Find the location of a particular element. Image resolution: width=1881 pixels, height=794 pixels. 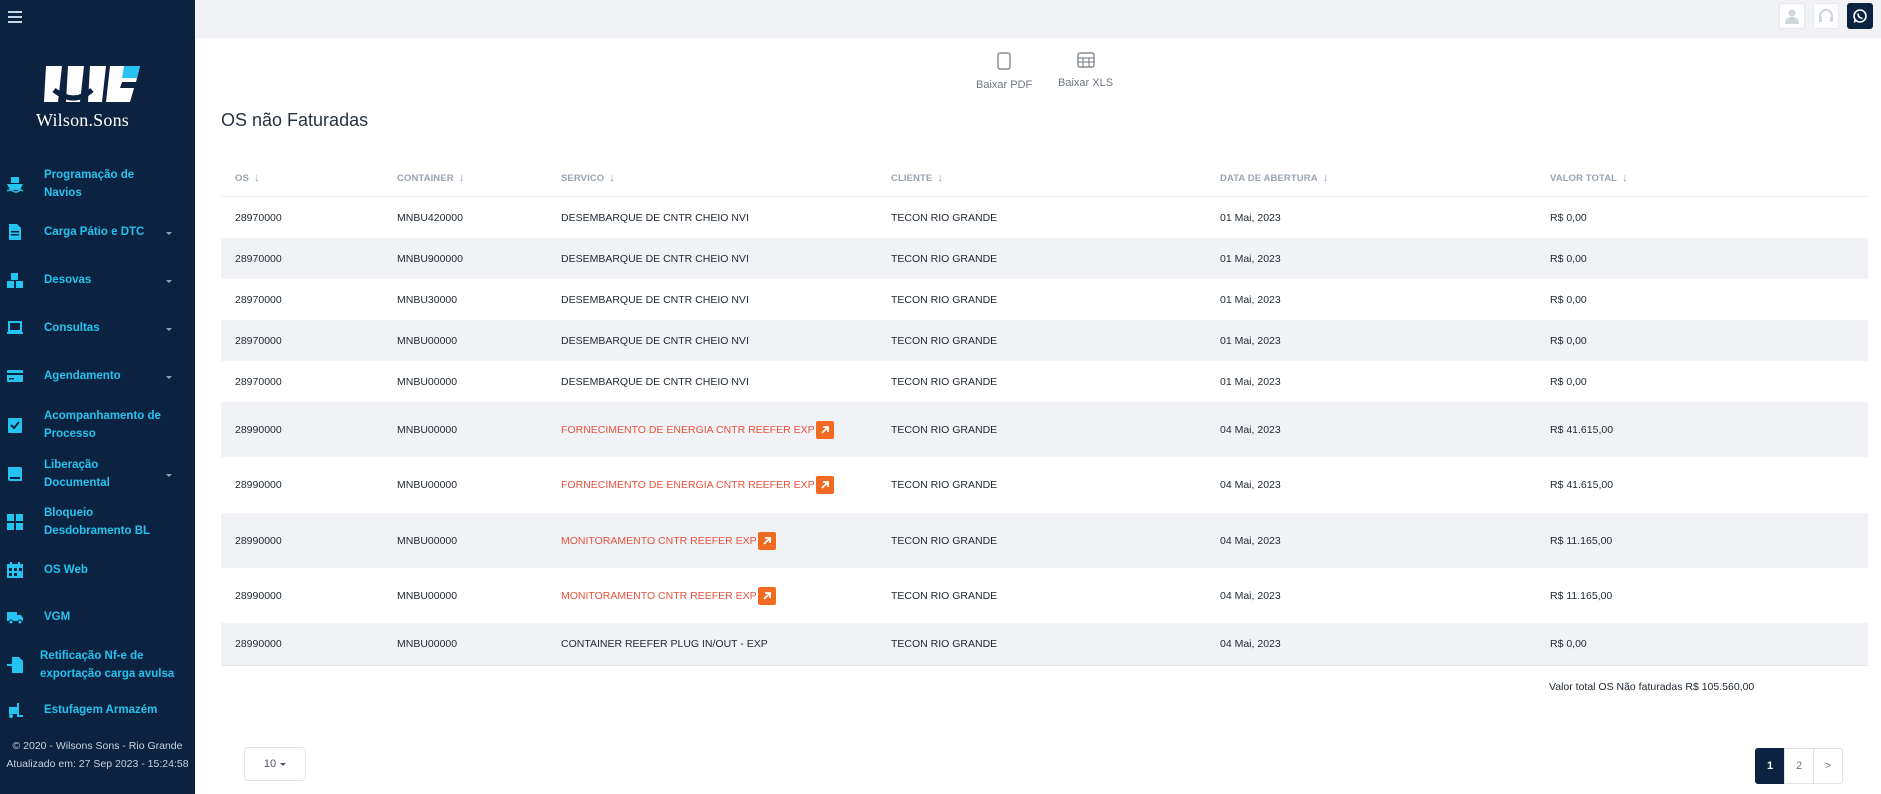

headset-icon is located at coordinates (1826, 15).